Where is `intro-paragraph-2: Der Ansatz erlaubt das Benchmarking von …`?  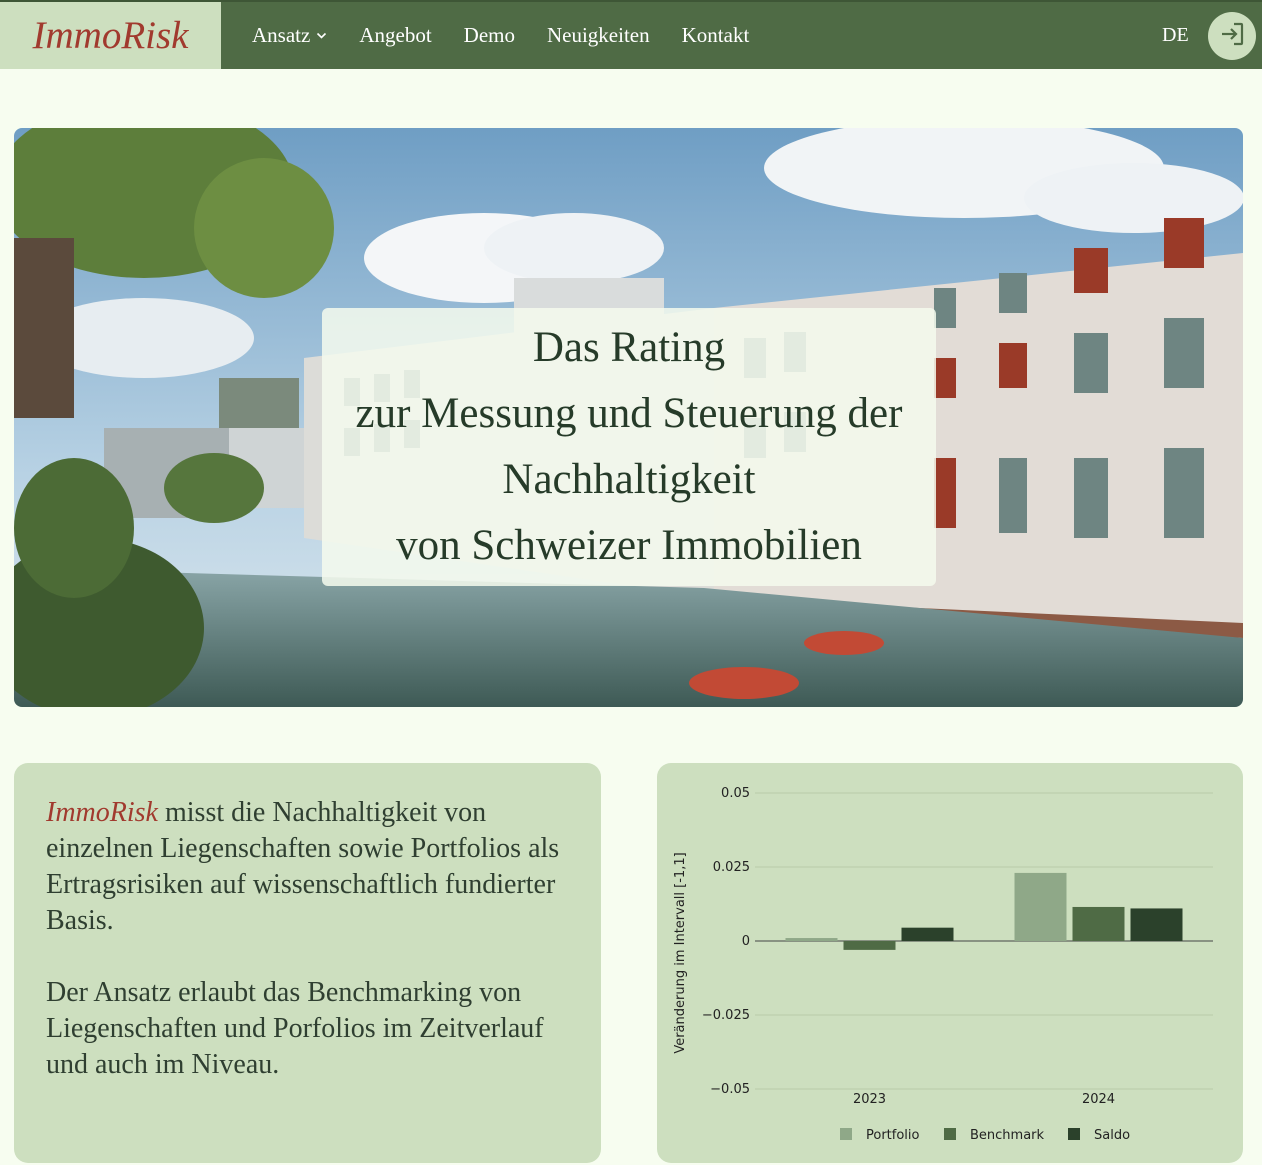 intro-paragraph-2: Der Ansatz erlaubt das Benchmarking von … is located at coordinates (295, 1028).